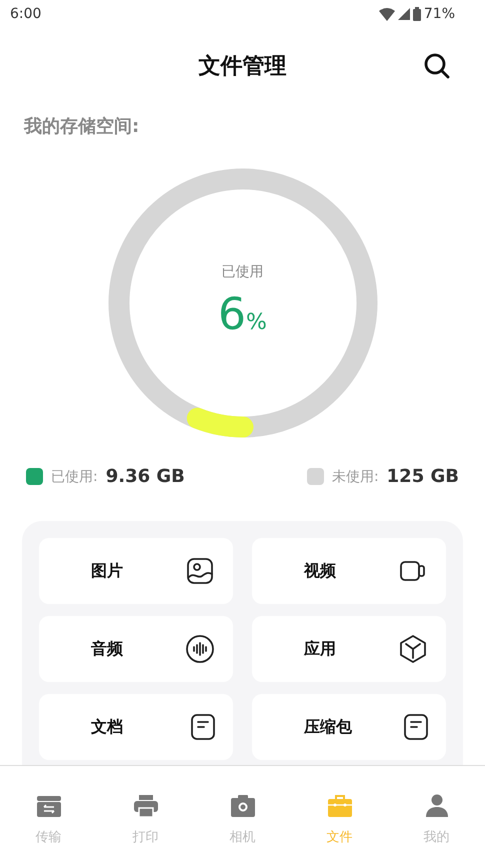 Image resolution: width=485 pixels, height=862 pixels. I want to click on legend-amount: 9.36 GB, so click(145, 476).